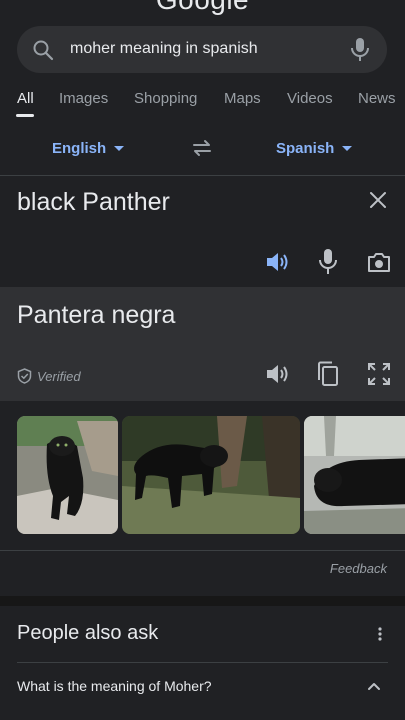  I want to click on people-also-ask-title: People also ask, so click(88, 633).